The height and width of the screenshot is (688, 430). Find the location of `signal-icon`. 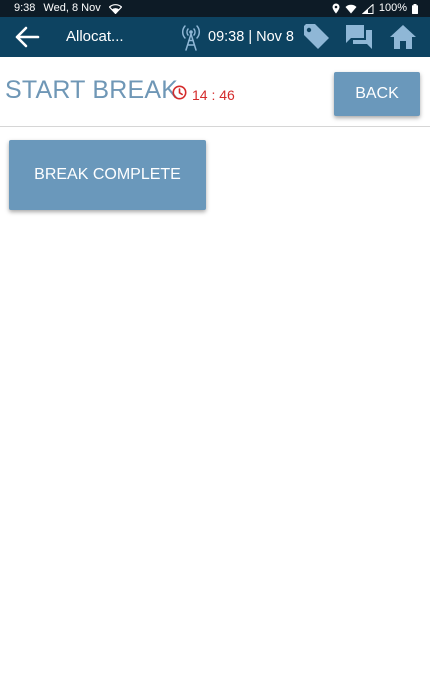

signal-icon is located at coordinates (367, 8).